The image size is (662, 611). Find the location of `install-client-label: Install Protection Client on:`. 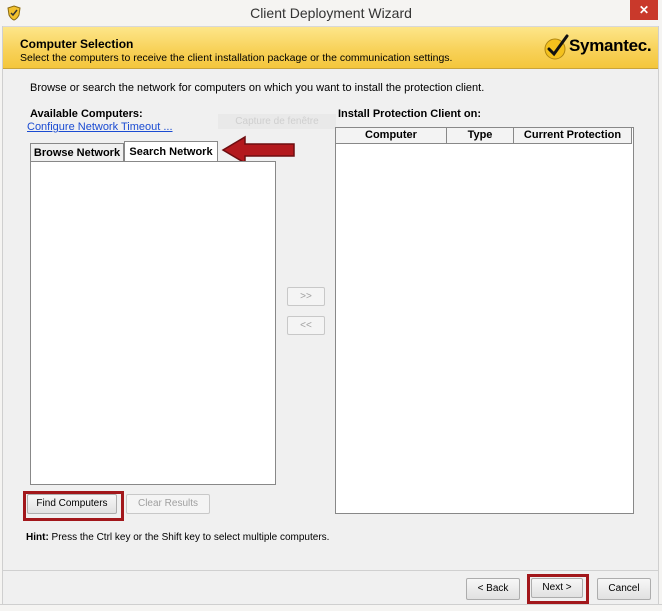

install-client-label: Install Protection Client on: is located at coordinates (410, 114).